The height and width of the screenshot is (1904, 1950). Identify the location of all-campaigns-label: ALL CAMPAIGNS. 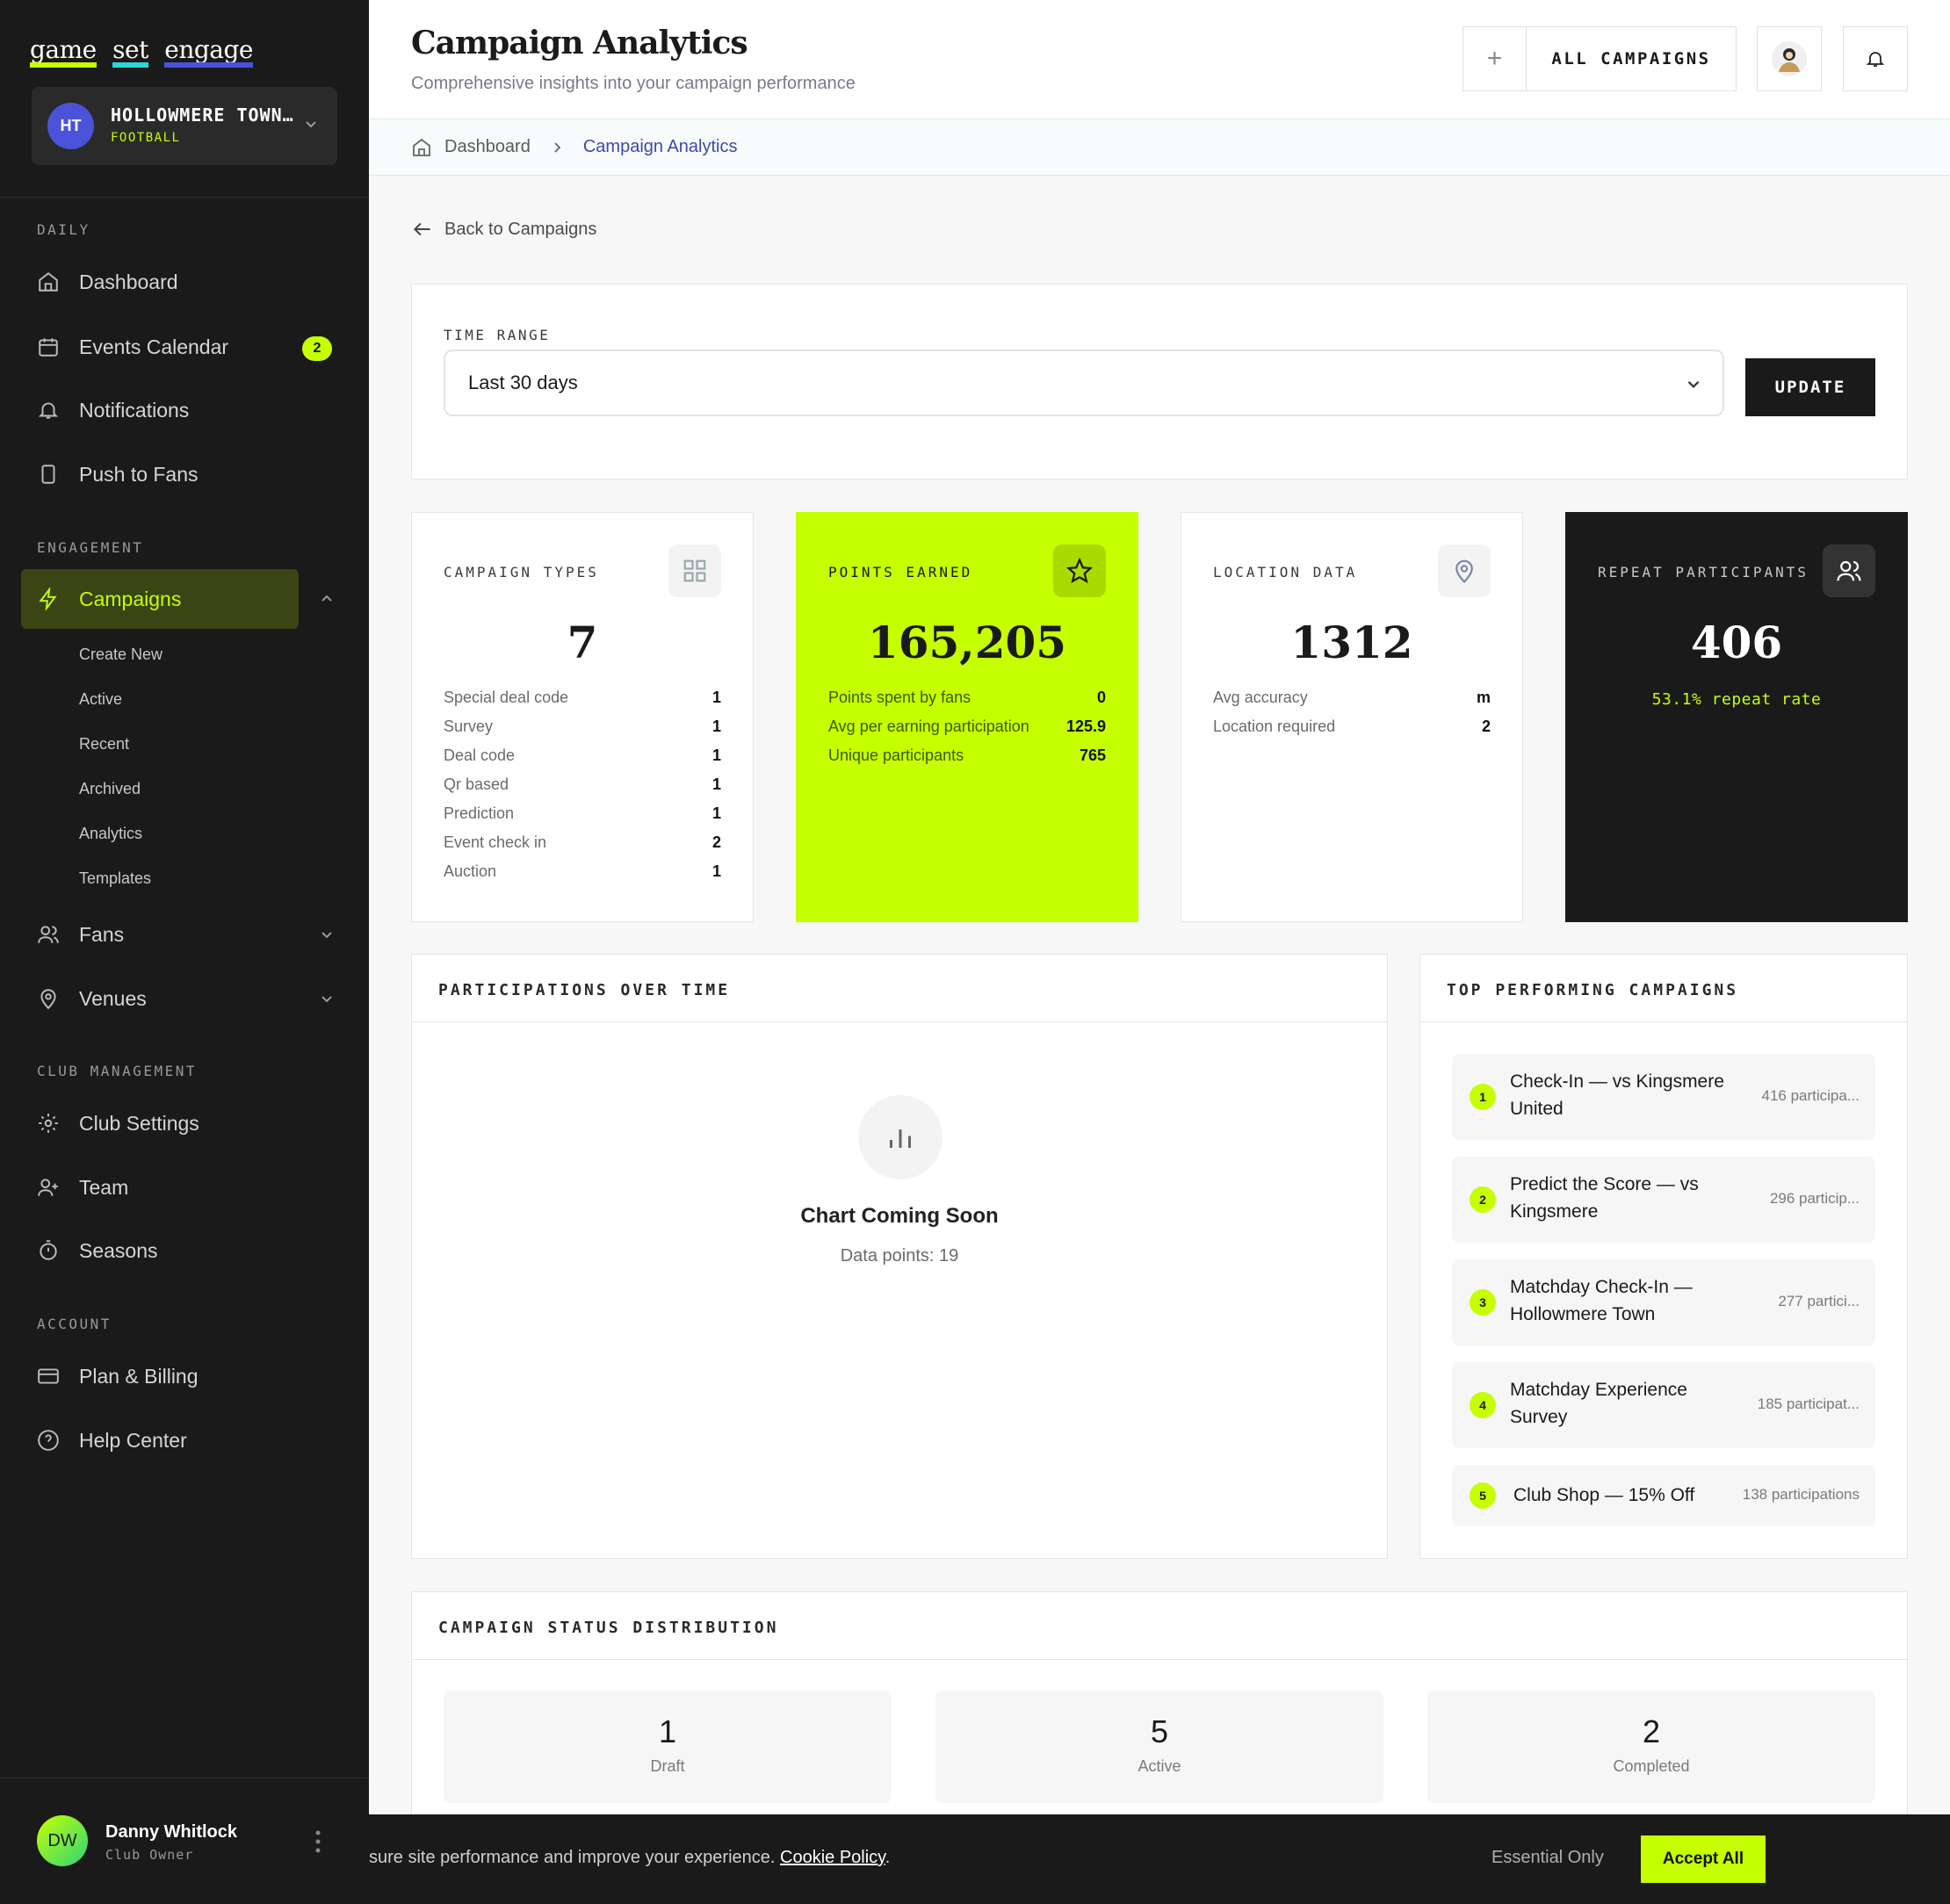
(1631, 59).